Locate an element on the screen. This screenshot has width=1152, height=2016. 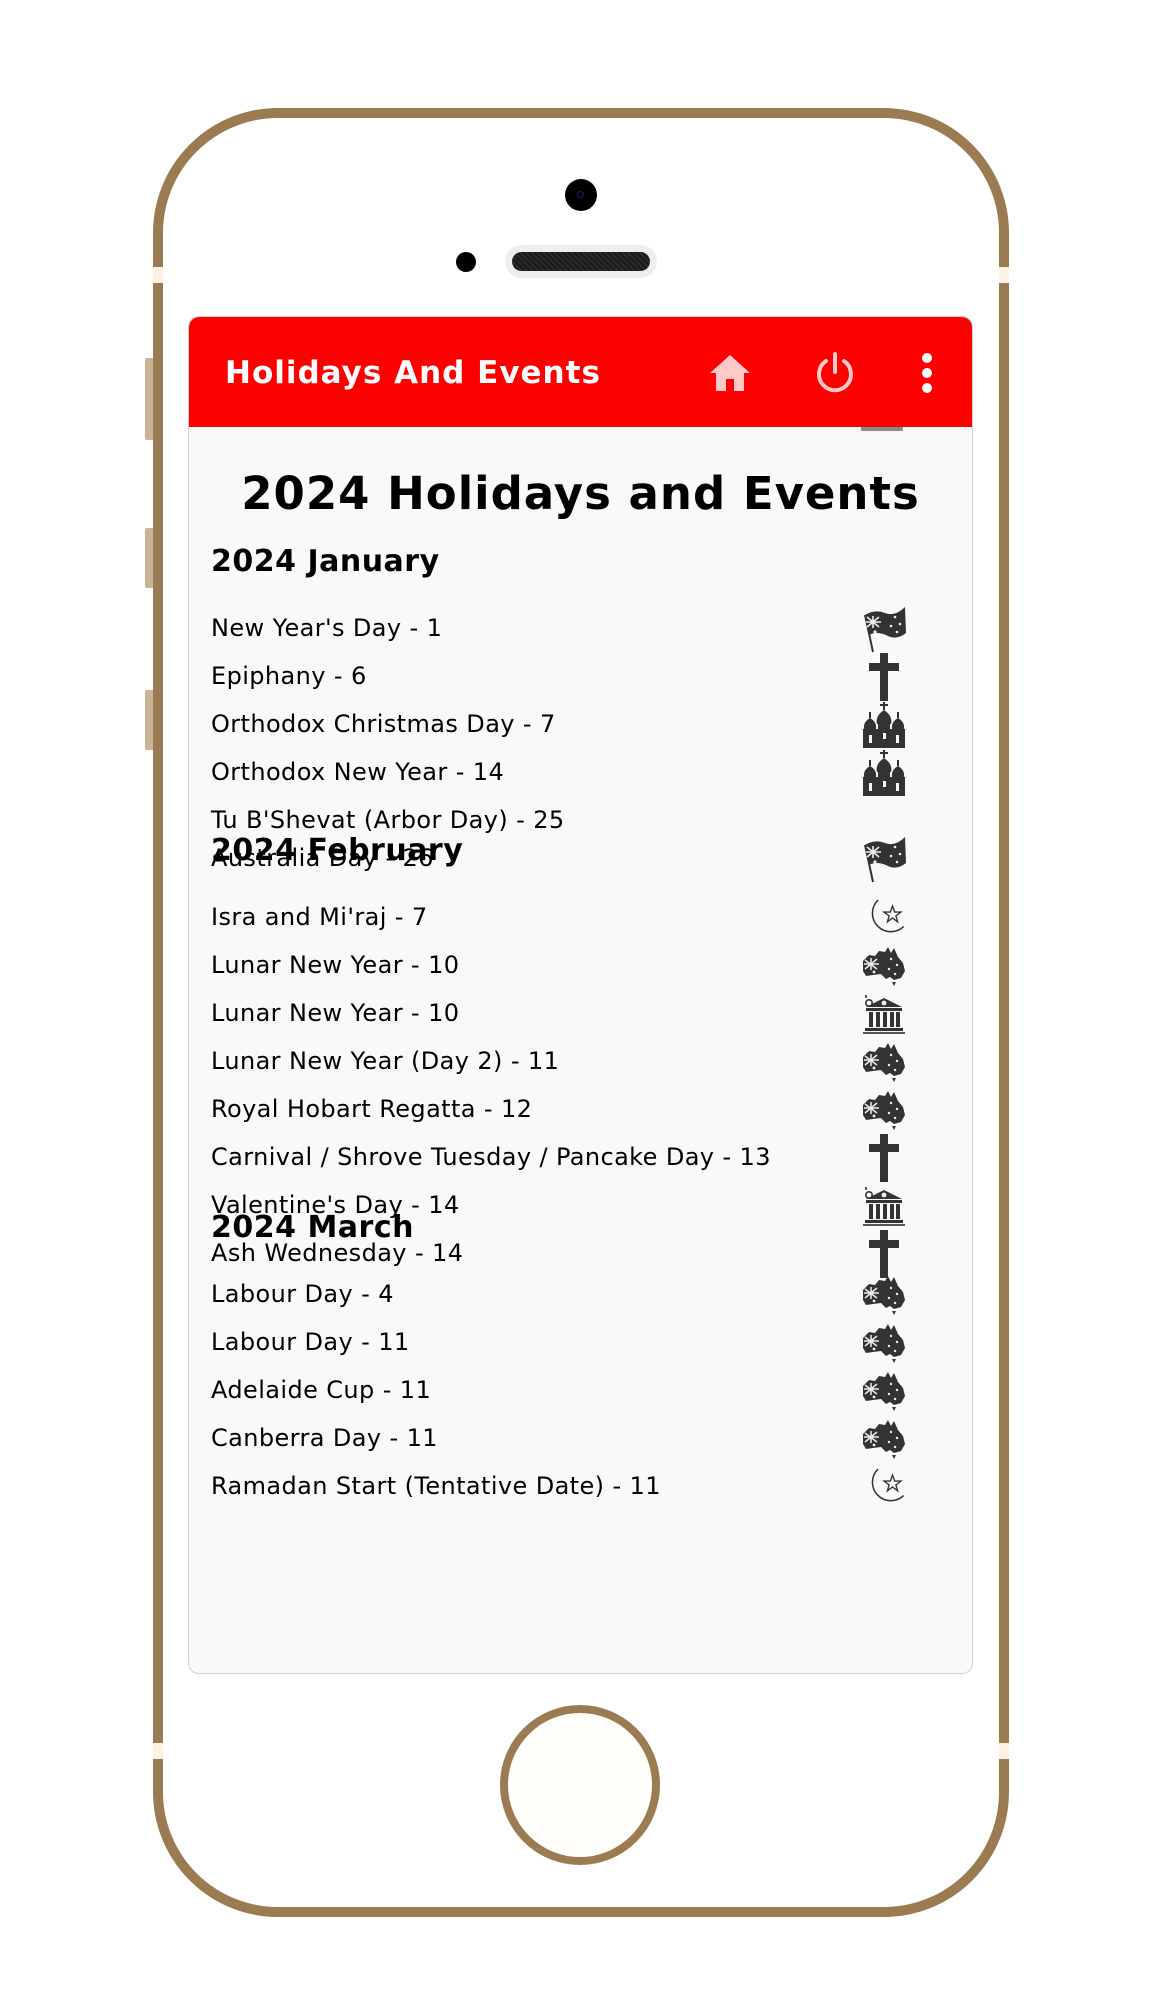
month-heading: 2024 January is located at coordinates (325, 561).